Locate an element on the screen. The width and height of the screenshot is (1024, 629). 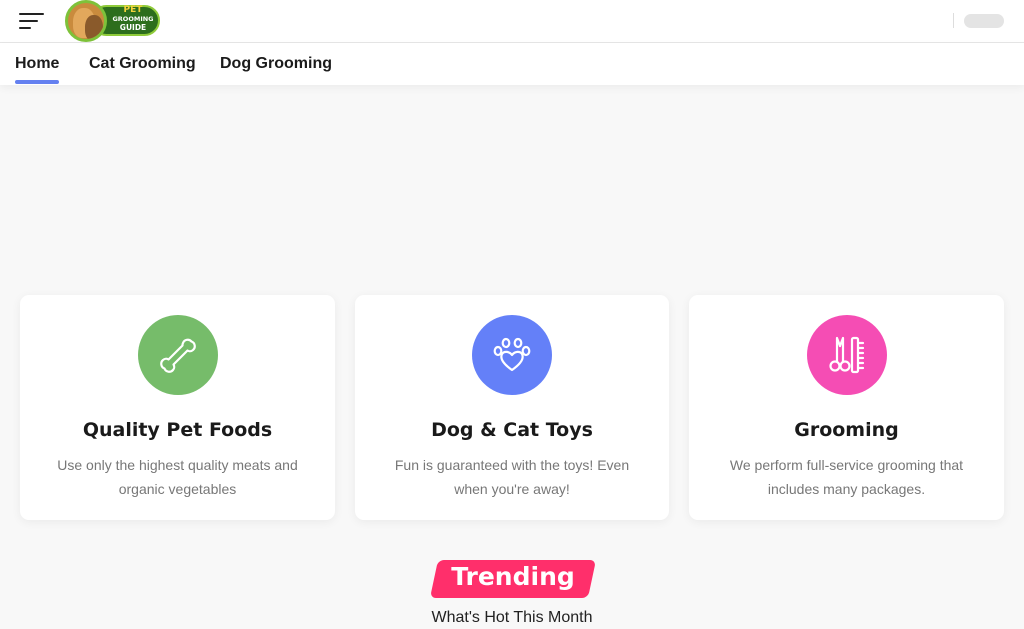
main-nav: Home Cat Grooming Dog Grooming is located at coordinates (512, 64).